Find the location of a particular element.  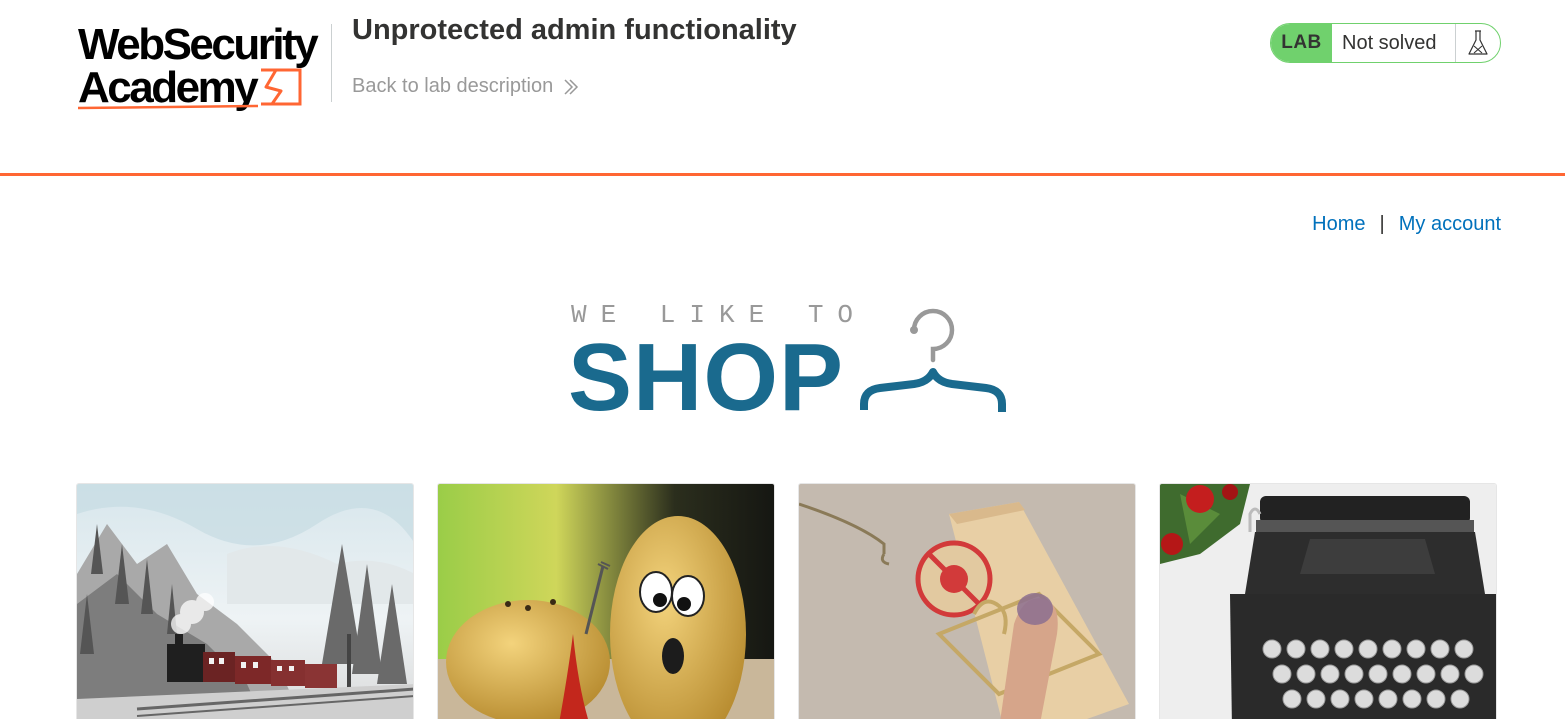

double-chevron-right-icon is located at coordinates (571, 86).